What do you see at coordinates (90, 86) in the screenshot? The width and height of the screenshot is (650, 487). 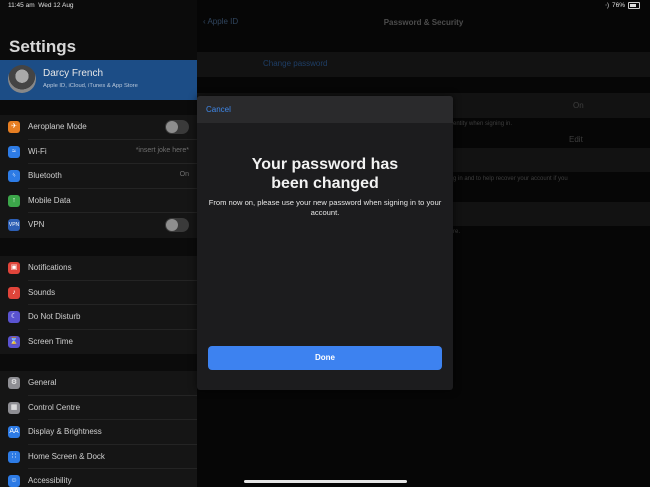 I see `profile-subtitle: Apple ID, iCloud, iTunes & App Store` at bounding box center [90, 86].